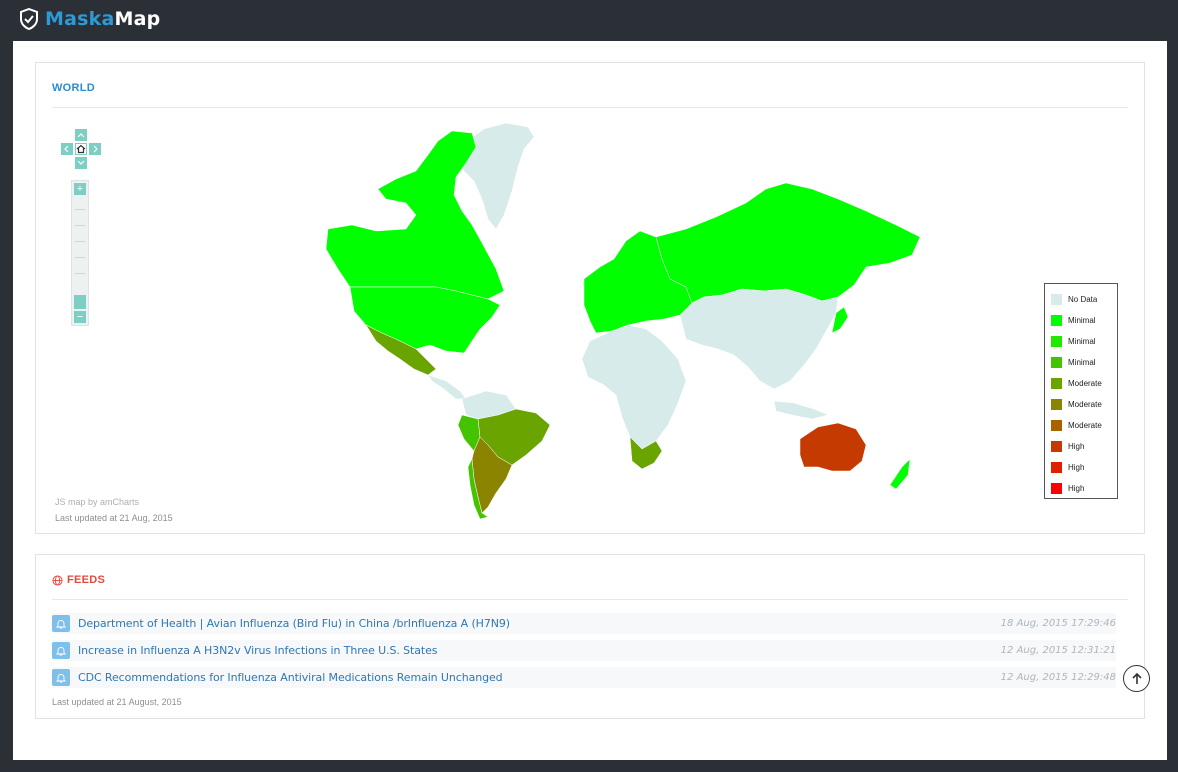 Image resolution: width=1178 pixels, height=772 pixels. What do you see at coordinates (1058, 623) in the screenshot?
I see `feed-date: 18 Aug, 2015 17:29:46` at bounding box center [1058, 623].